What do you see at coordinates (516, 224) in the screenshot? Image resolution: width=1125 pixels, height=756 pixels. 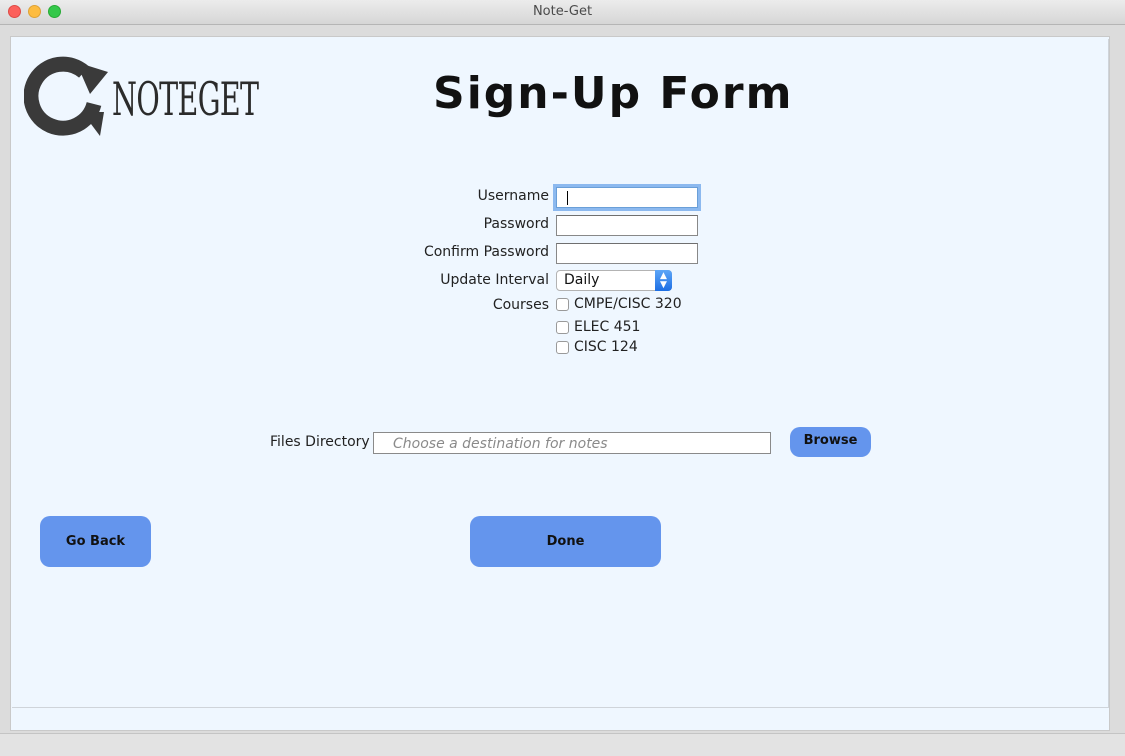 I see `password-label: Password` at bounding box center [516, 224].